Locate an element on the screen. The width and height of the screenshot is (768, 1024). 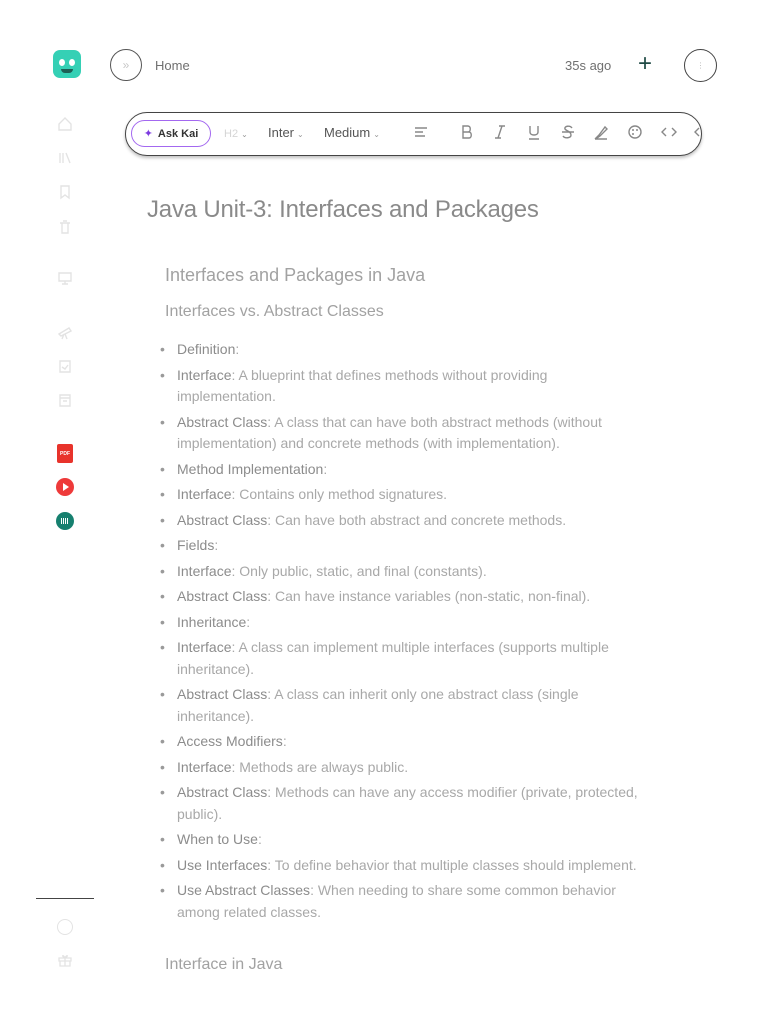
list-item: Method Implementation: is located at coordinates (405, 470).